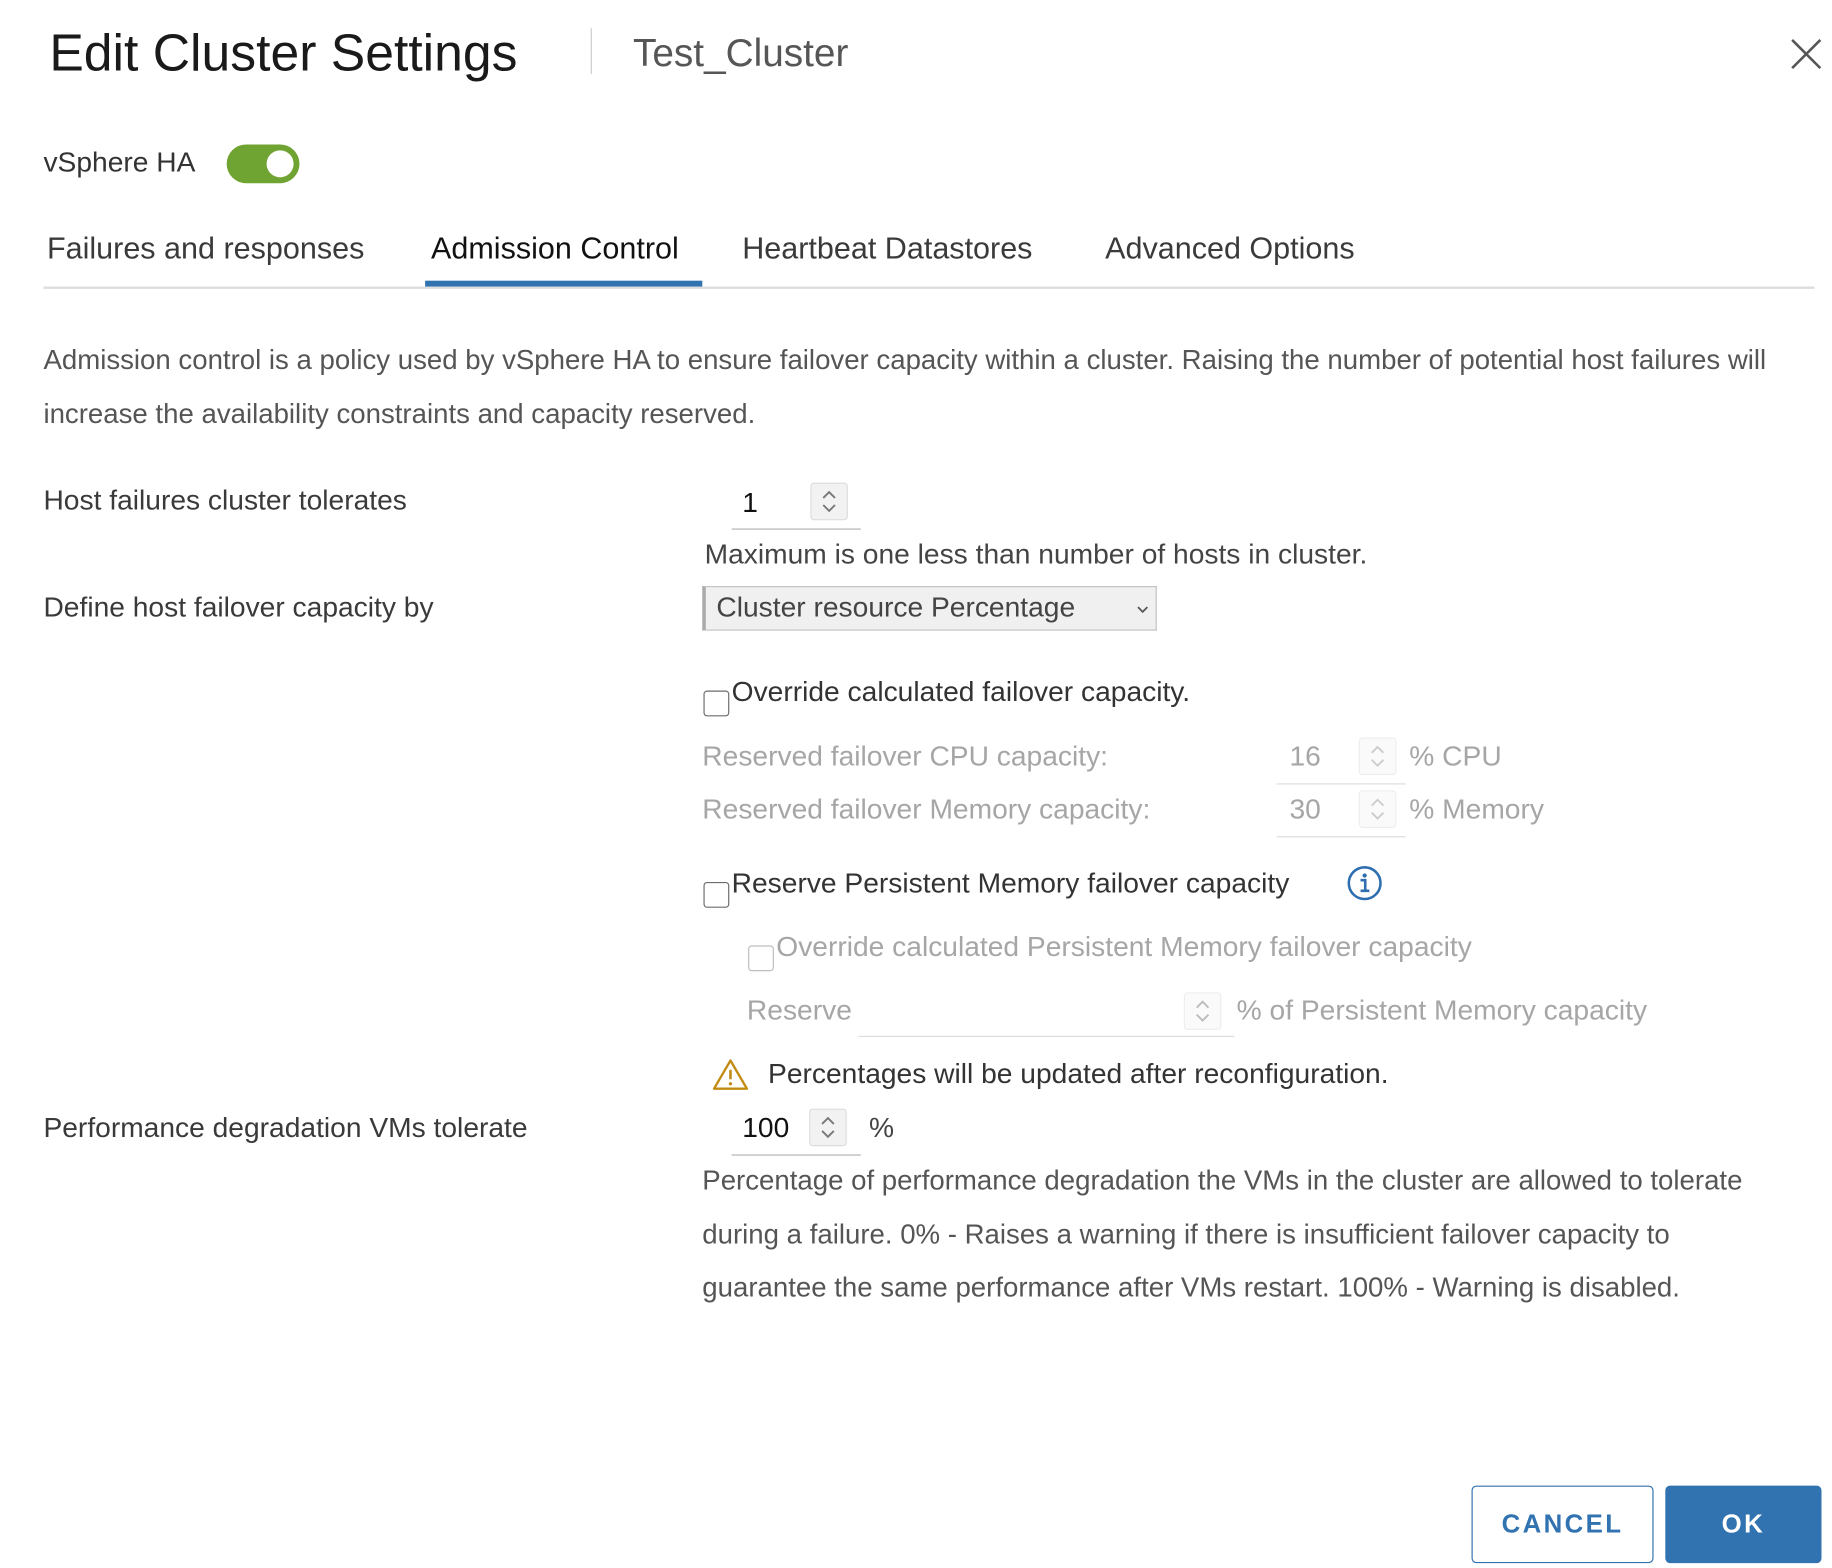 Image resolution: width=1832 pixels, height=1568 pixels. Describe the element at coordinates (591, 51) in the screenshot. I see `title-divider` at that location.